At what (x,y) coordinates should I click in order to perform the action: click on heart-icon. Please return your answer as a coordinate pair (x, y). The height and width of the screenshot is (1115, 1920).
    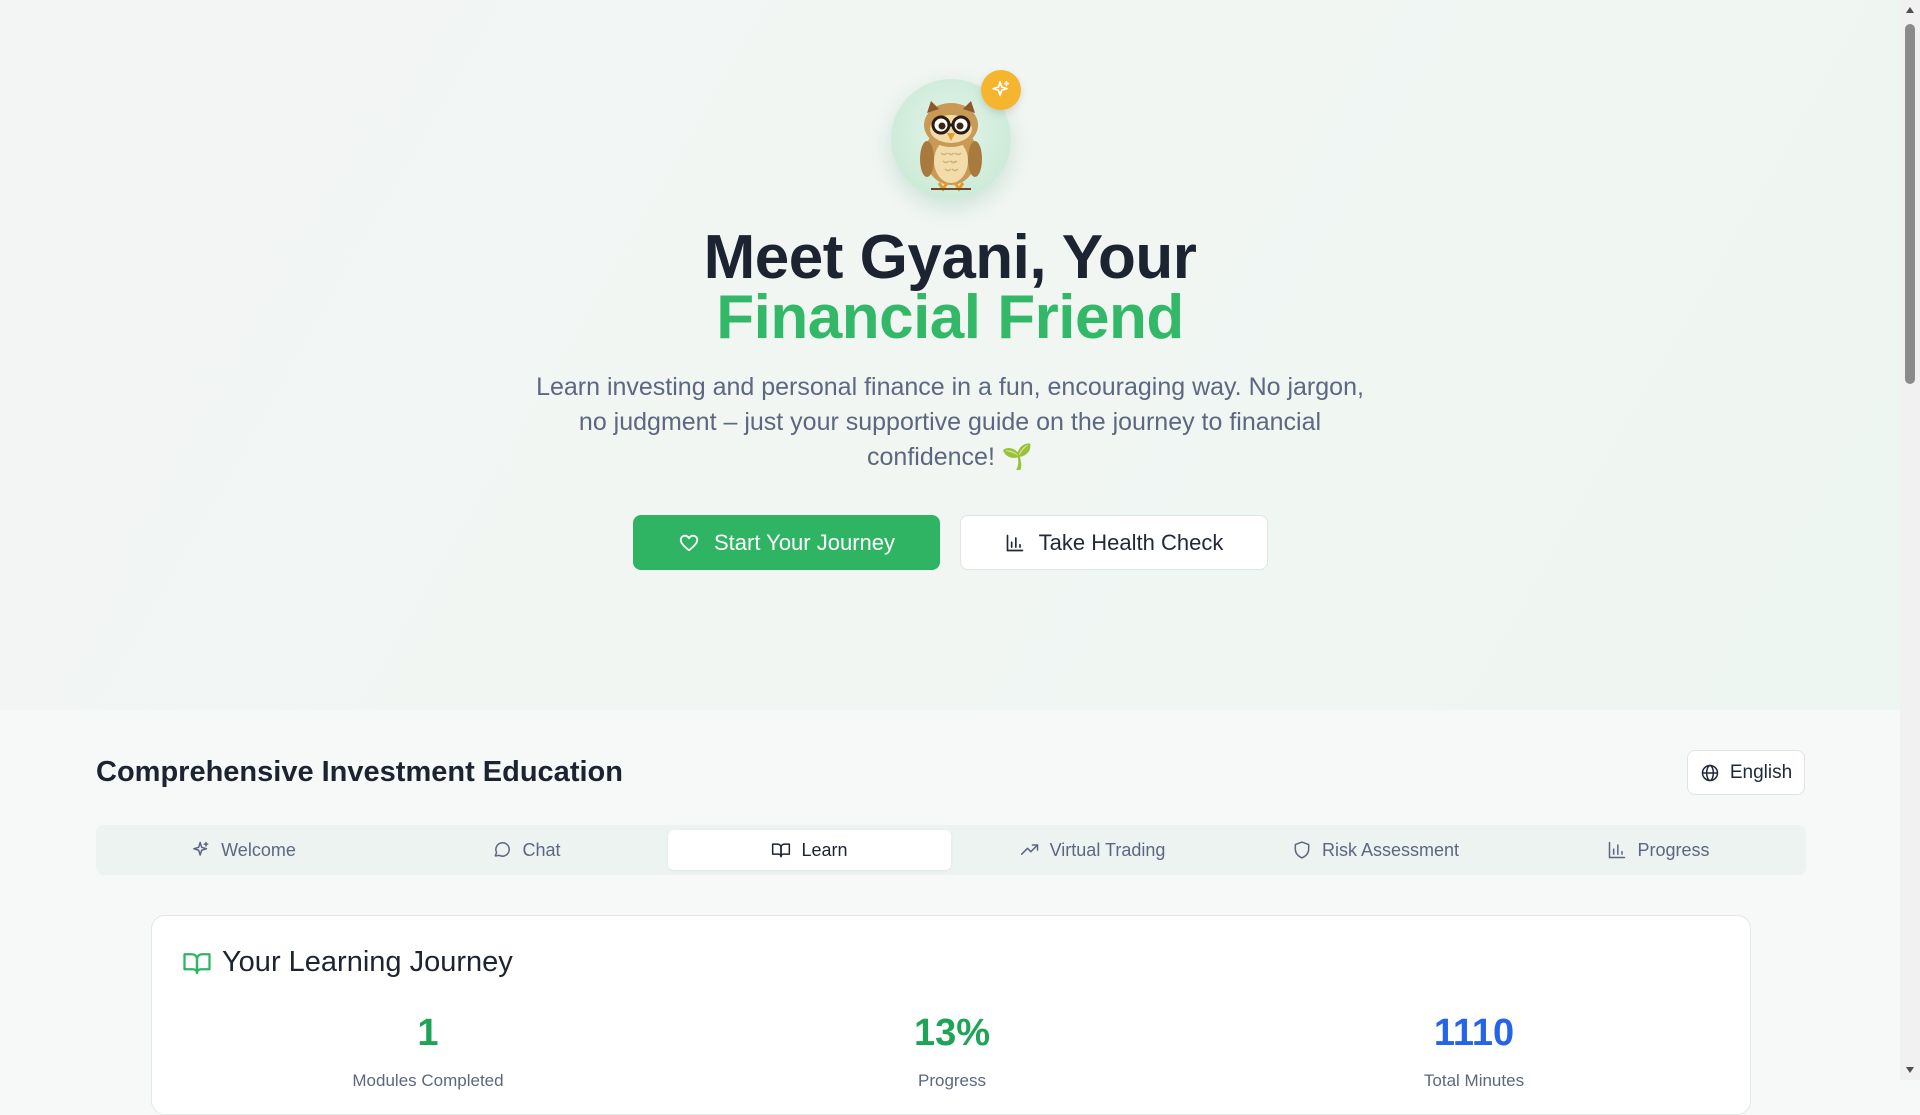
    Looking at the image, I should click on (689, 542).